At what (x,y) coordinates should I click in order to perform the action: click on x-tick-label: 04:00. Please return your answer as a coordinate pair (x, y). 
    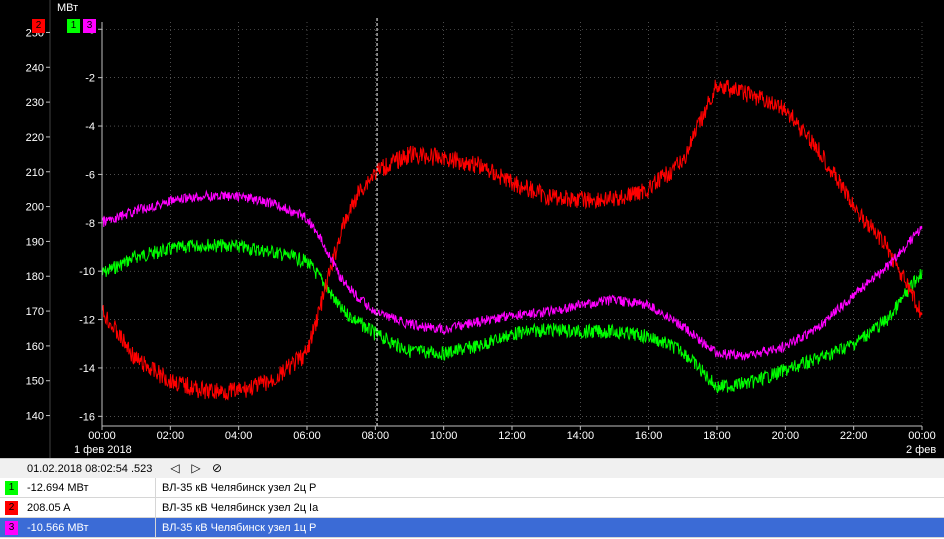
    Looking at the image, I should click on (239, 436).